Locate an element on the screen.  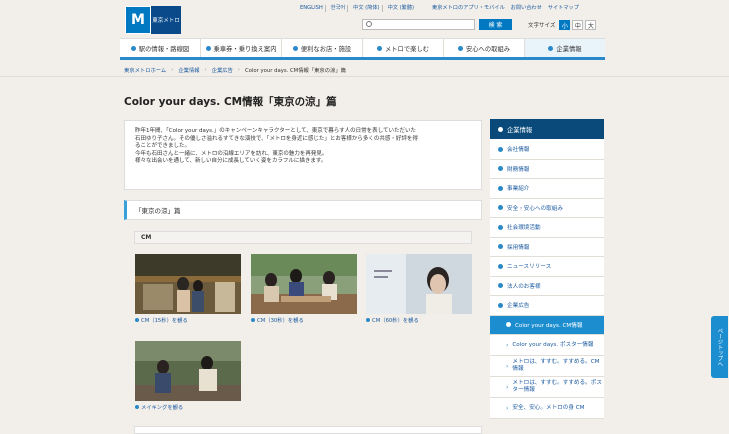
intro-text: 様々な出会いを通して、新しい自分に成長していく姿をカラフルに描きます。 is located at coordinates (231, 161).